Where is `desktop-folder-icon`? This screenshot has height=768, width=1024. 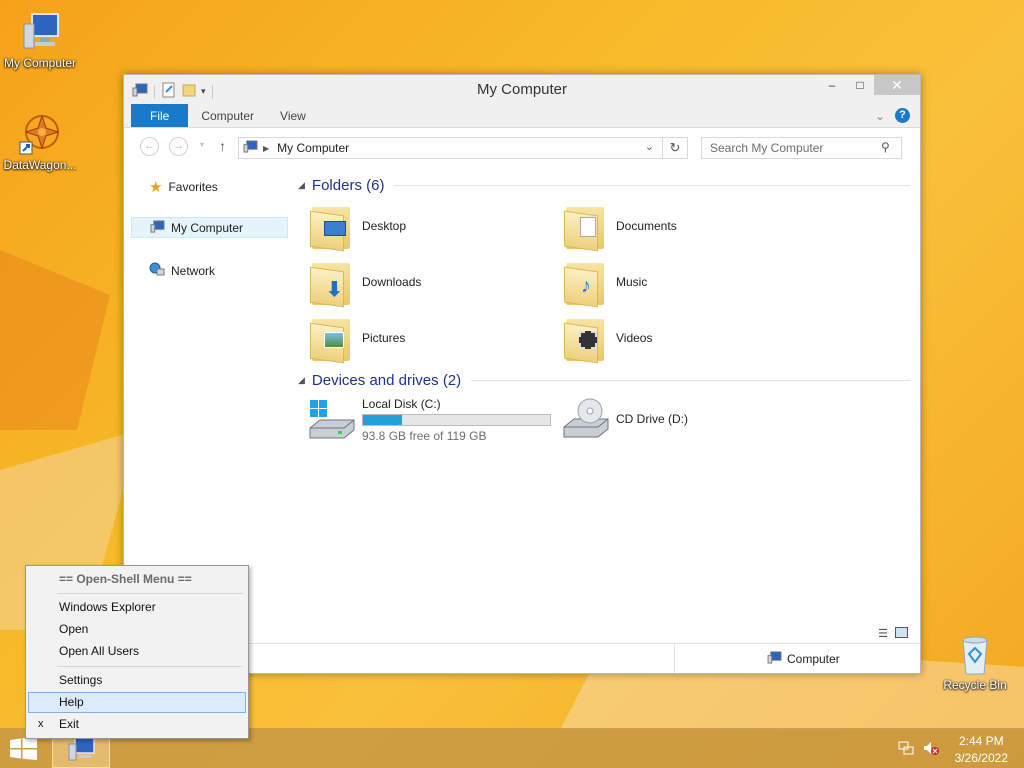
desktop-folder-icon is located at coordinates (331, 227).